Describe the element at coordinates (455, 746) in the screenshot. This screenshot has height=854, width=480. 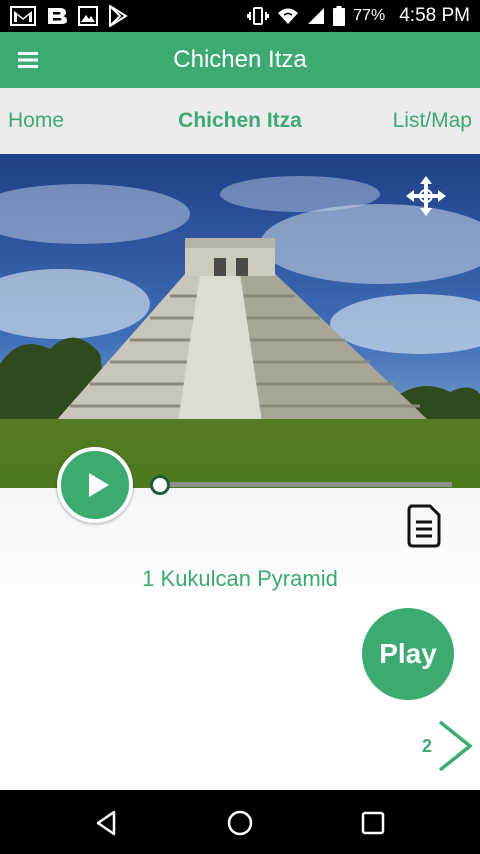
I see `chevron-right-icon` at that location.